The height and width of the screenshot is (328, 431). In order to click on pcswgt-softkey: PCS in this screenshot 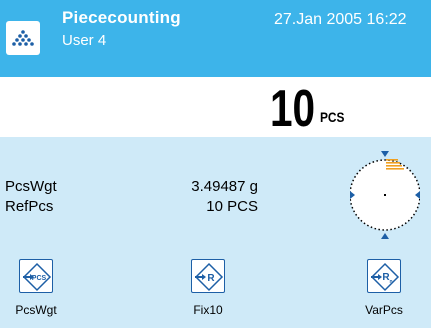, I will do `click(36, 276)`.